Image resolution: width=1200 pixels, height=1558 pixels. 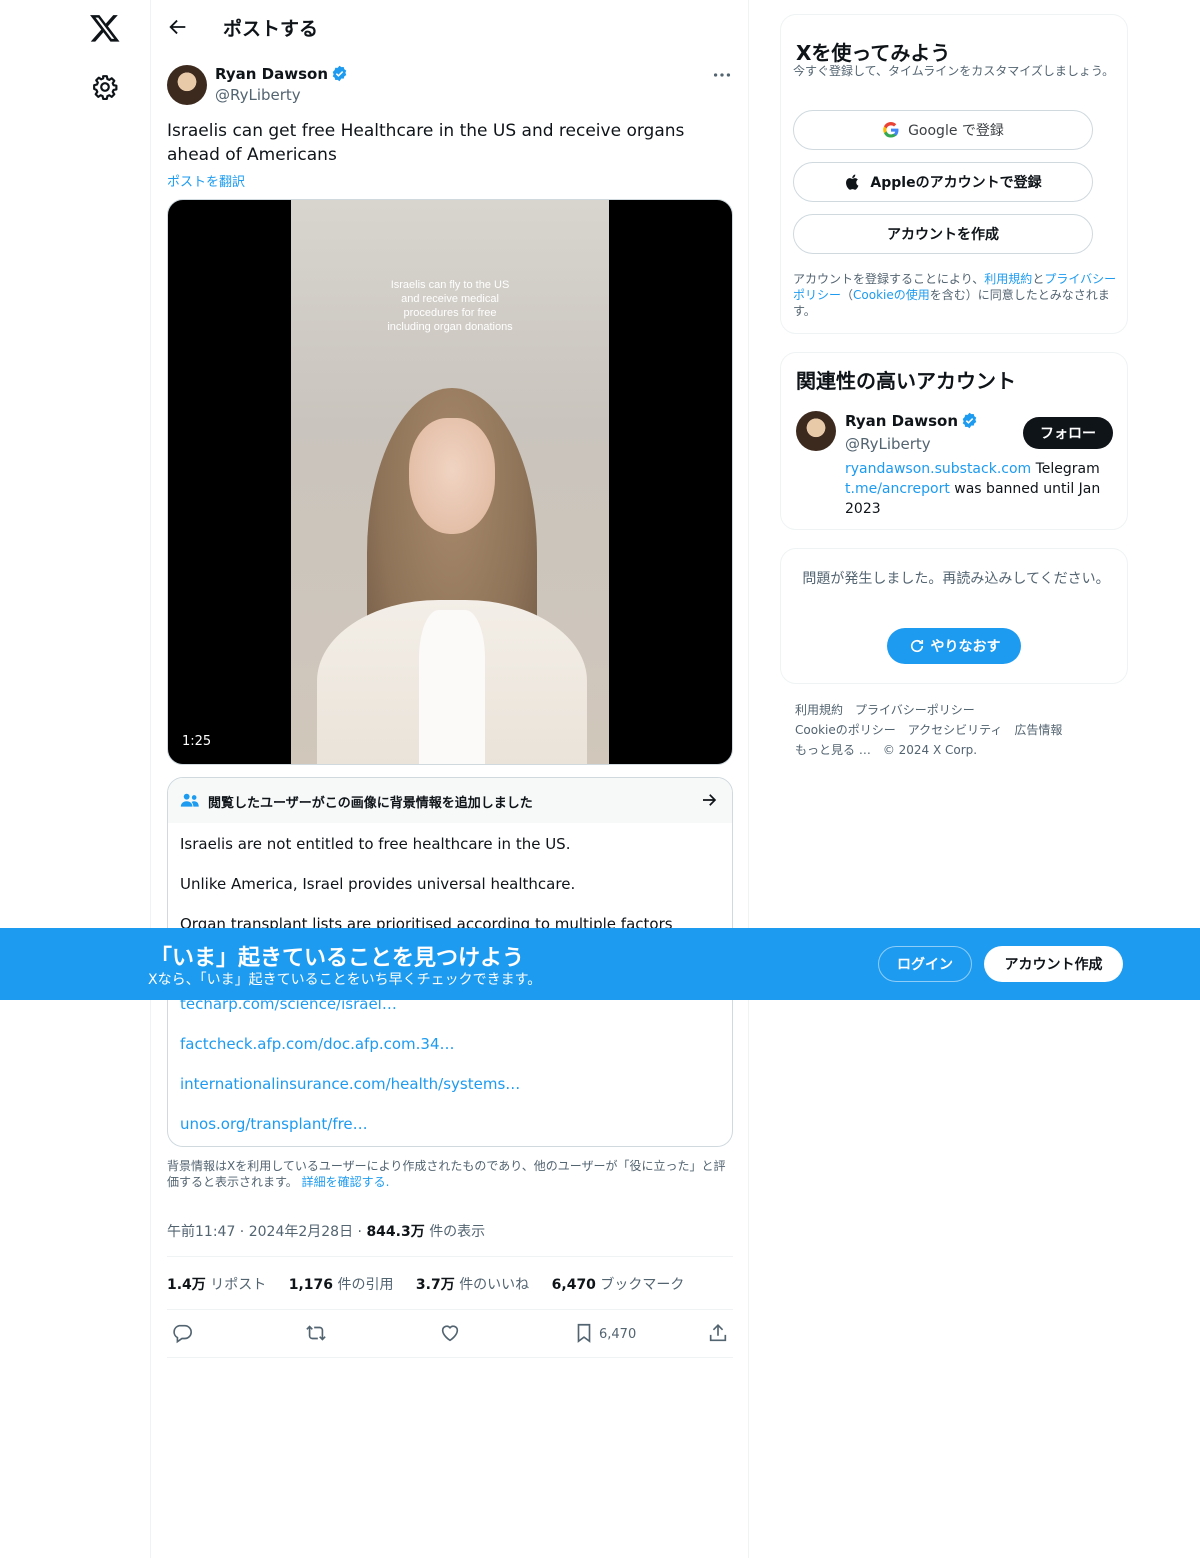 What do you see at coordinates (852, 182) in the screenshot?
I see `apple-icon` at bounding box center [852, 182].